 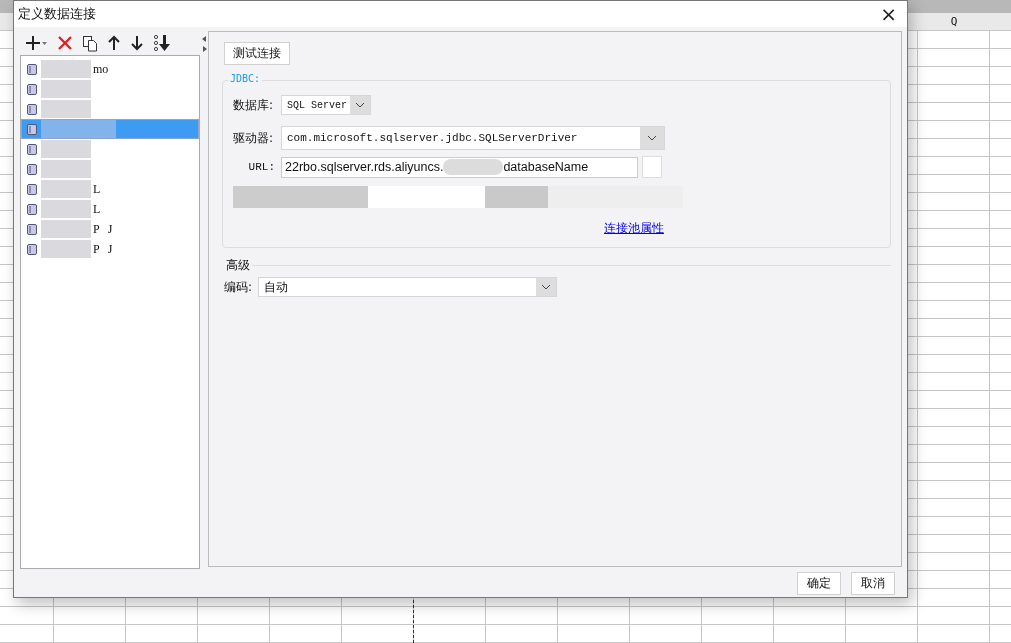 I want to click on ok-button: 确定, so click(x=819, y=583).